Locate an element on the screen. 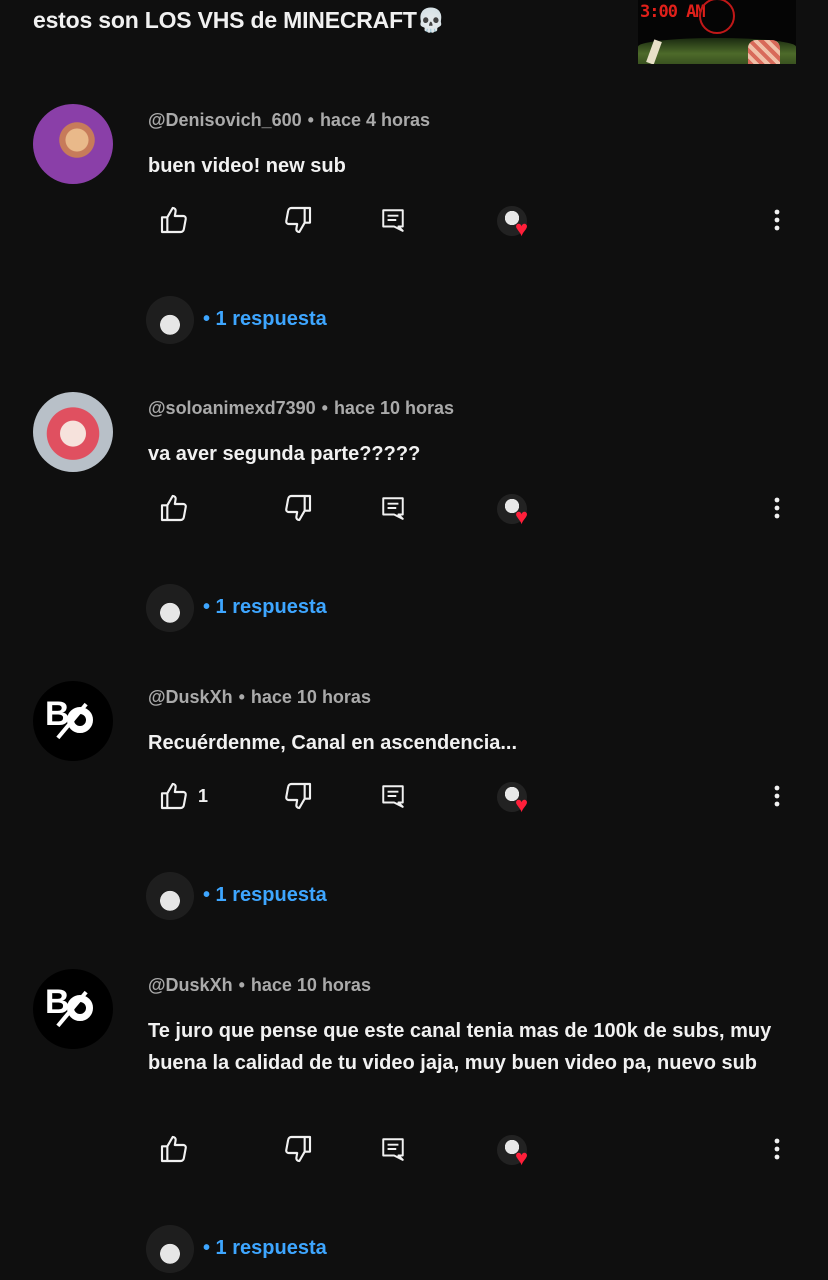 The image size is (828, 1280). comment-time: hace 4 horas is located at coordinates (374, 120).